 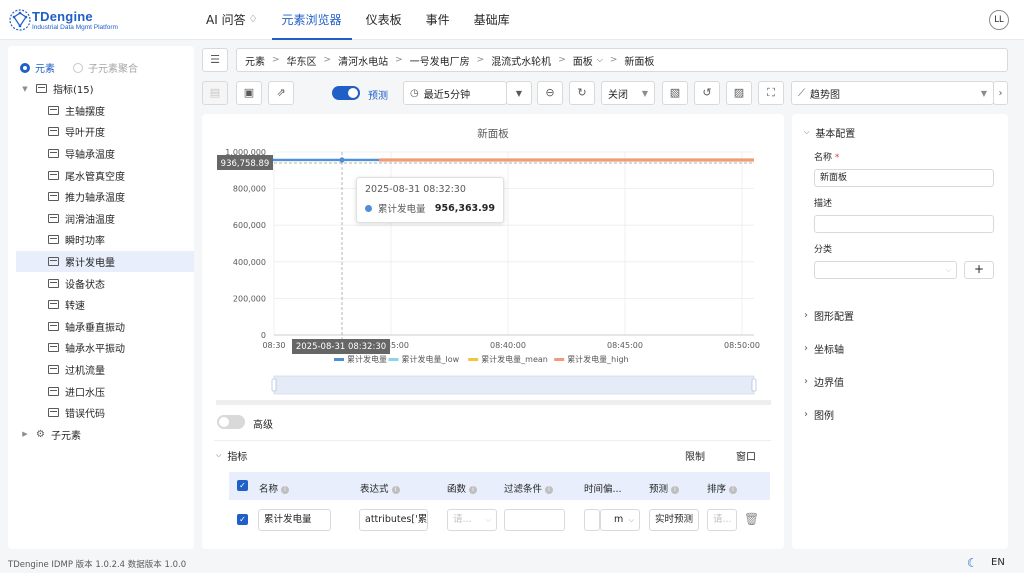 What do you see at coordinates (215, 60) in the screenshot?
I see `collapse-tree-button: ☰` at bounding box center [215, 60].